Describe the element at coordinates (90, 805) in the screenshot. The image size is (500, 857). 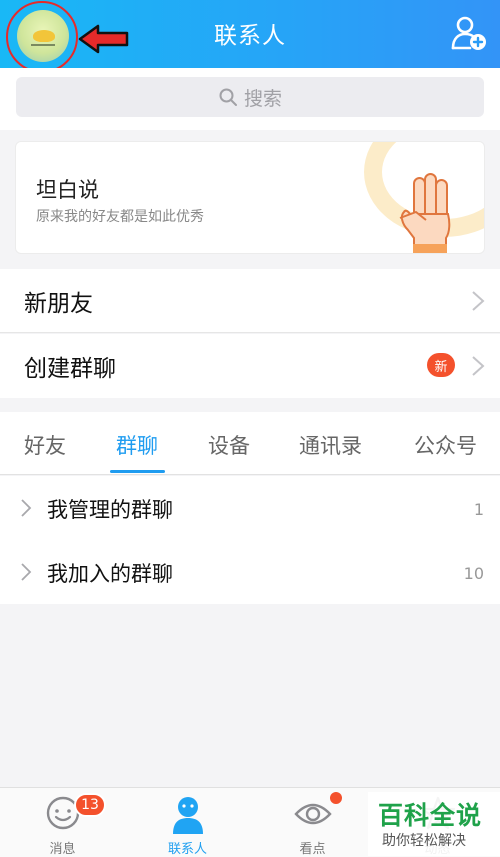
I see `unread-count-badge: 13` at that location.